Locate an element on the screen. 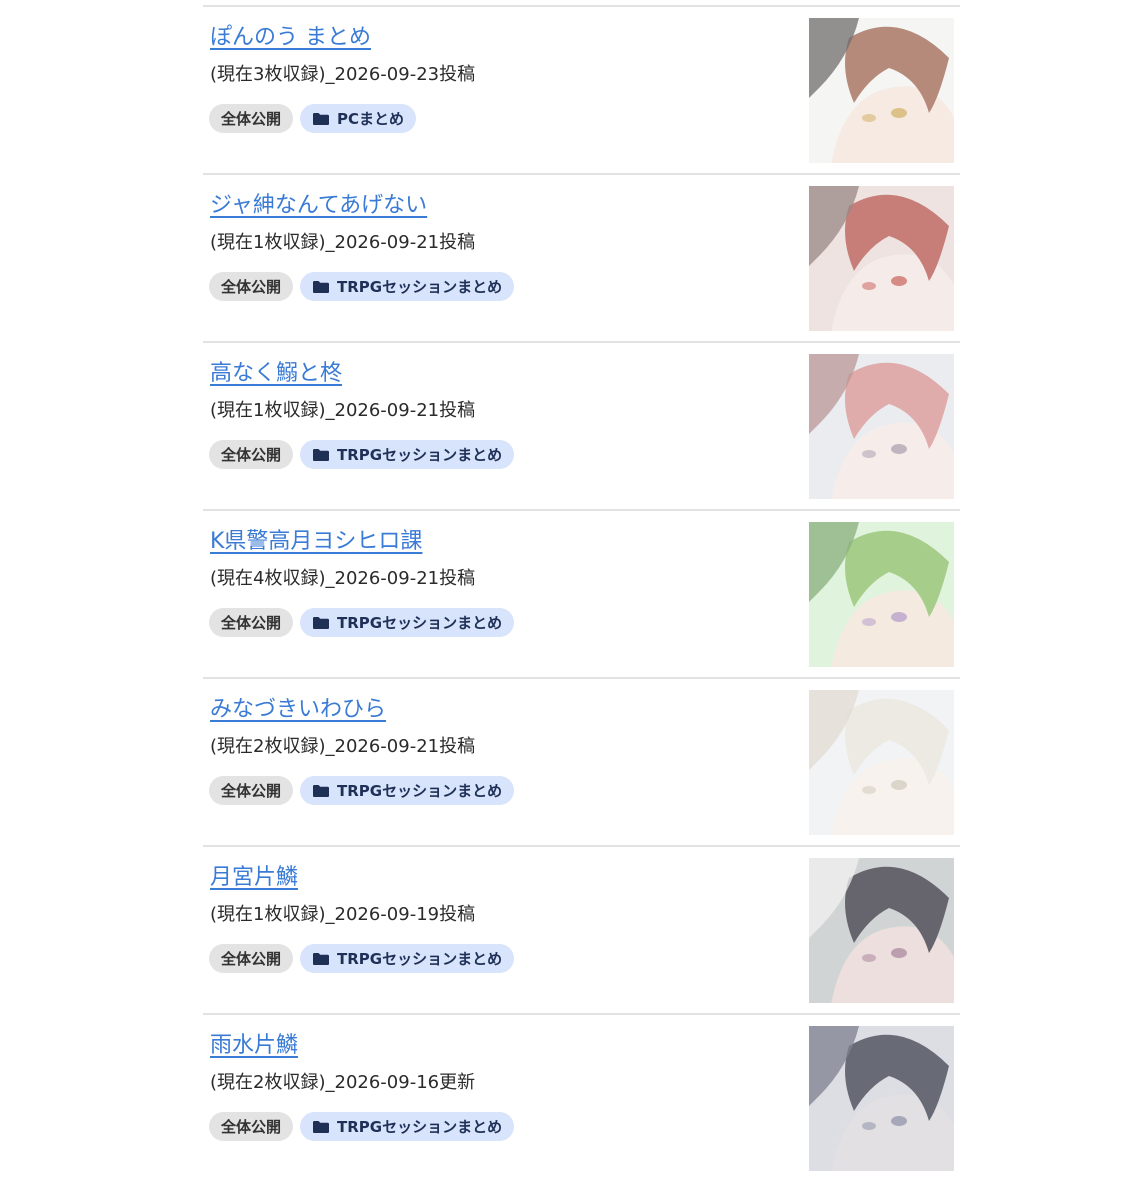 This screenshot has width=1139, height=1200. work-title-link: ぽんのう まとめ is located at coordinates (290, 38).